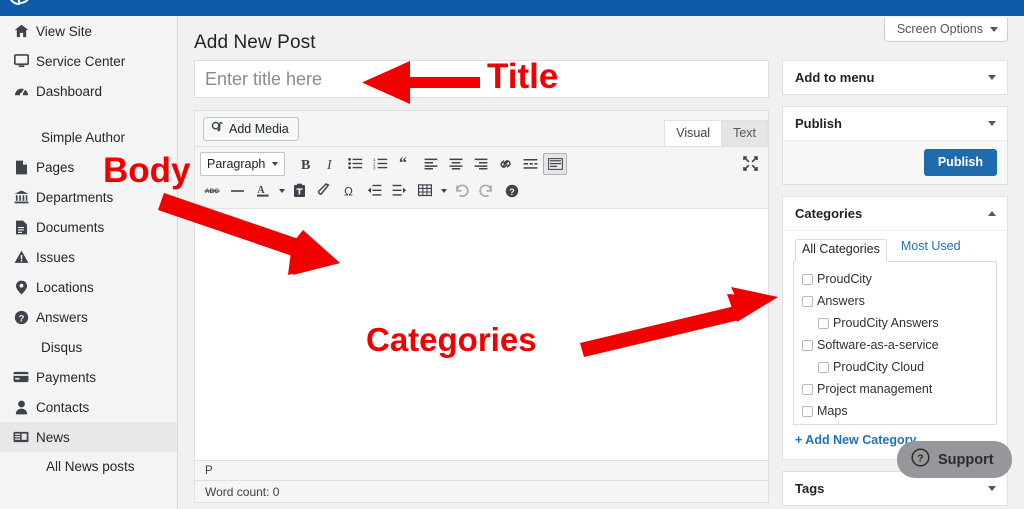  Describe the element at coordinates (744, 133) in the screenshot. I see `tab-text: Text` at that location.